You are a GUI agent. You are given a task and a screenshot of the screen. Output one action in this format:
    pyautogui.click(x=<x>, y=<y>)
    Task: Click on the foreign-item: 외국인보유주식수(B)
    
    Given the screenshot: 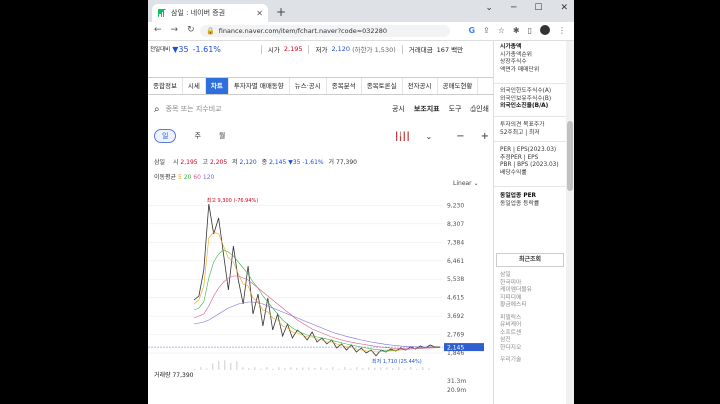 What is the action you would take?
    pyautogui.click(x=526, y=98)
    